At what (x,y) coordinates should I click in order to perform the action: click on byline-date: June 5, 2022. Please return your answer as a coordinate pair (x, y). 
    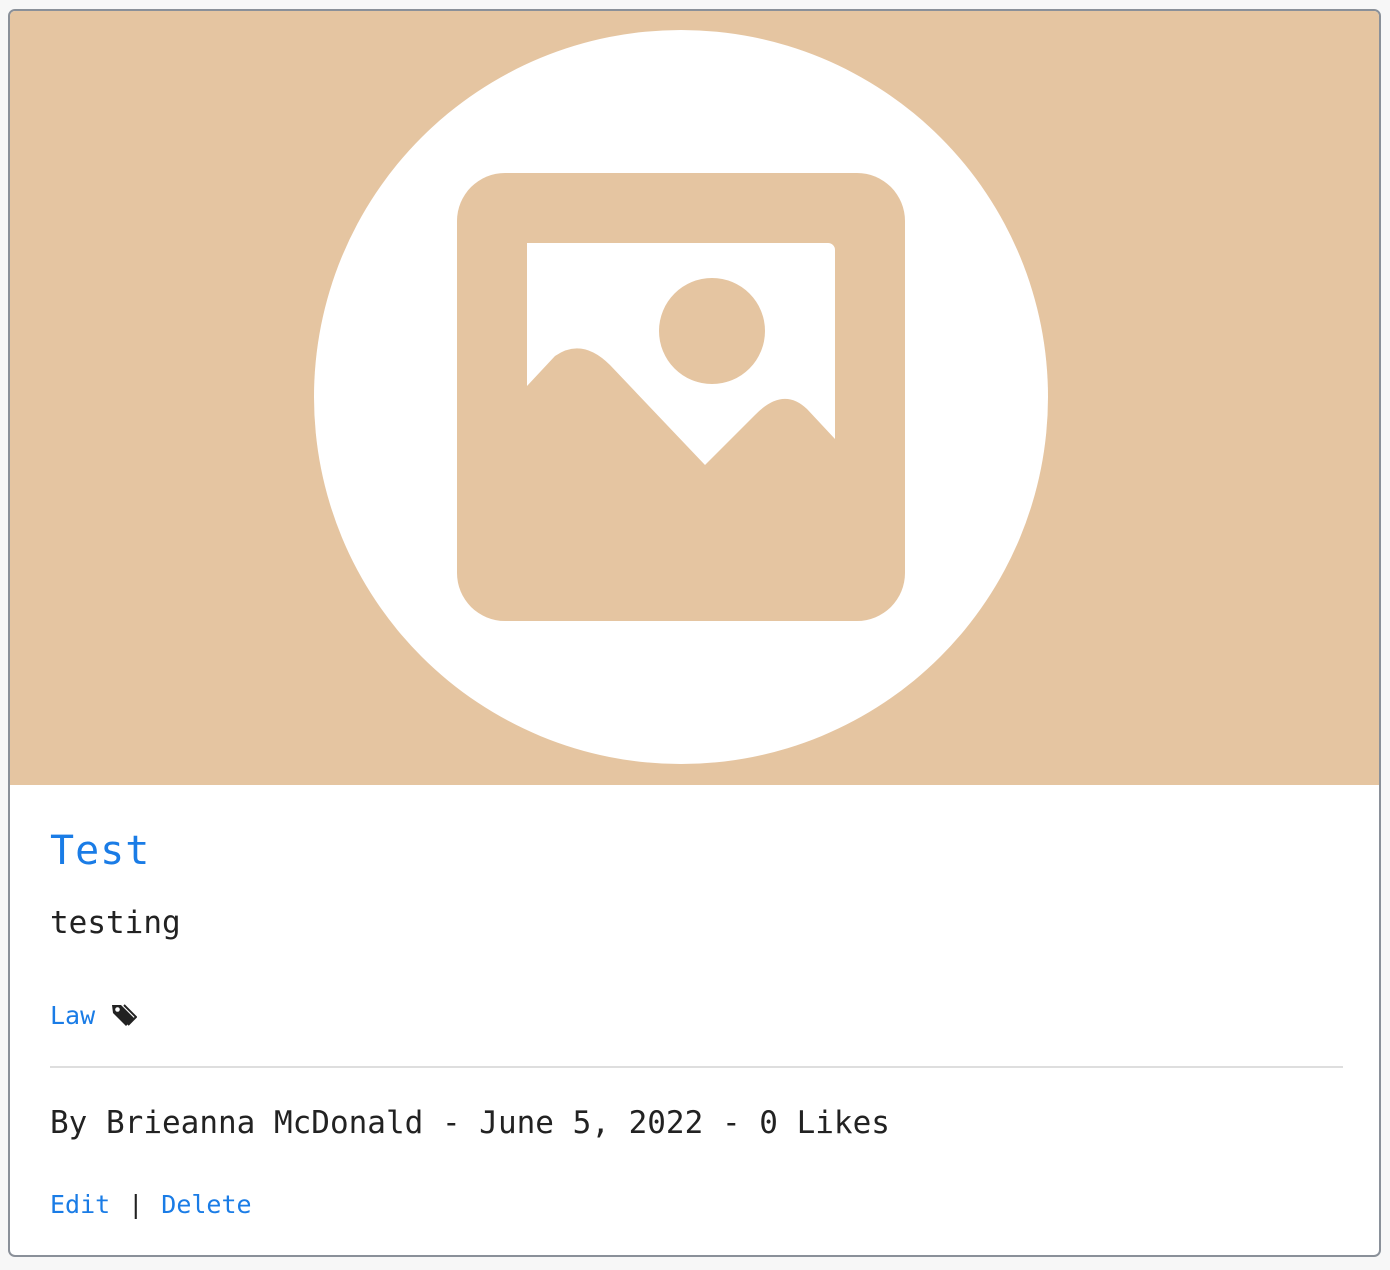
    Looking at the image, I should click on (591, 1123).